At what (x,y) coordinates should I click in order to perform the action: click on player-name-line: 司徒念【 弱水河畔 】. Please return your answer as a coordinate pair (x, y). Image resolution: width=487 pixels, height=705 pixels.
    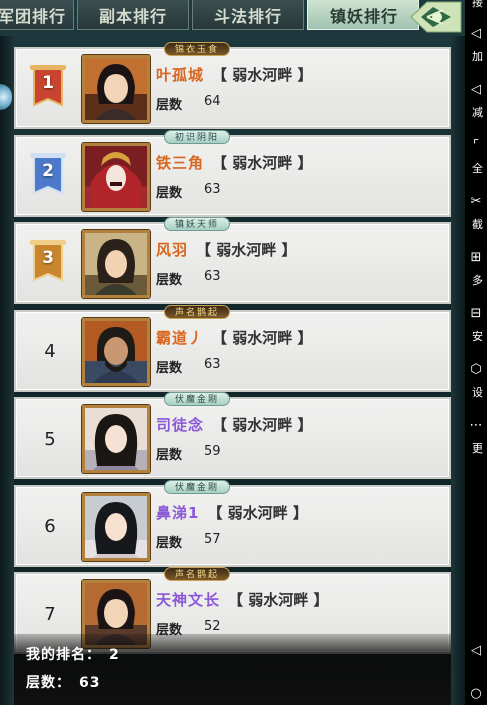
    Looking at the image, I should click on (234, 424).